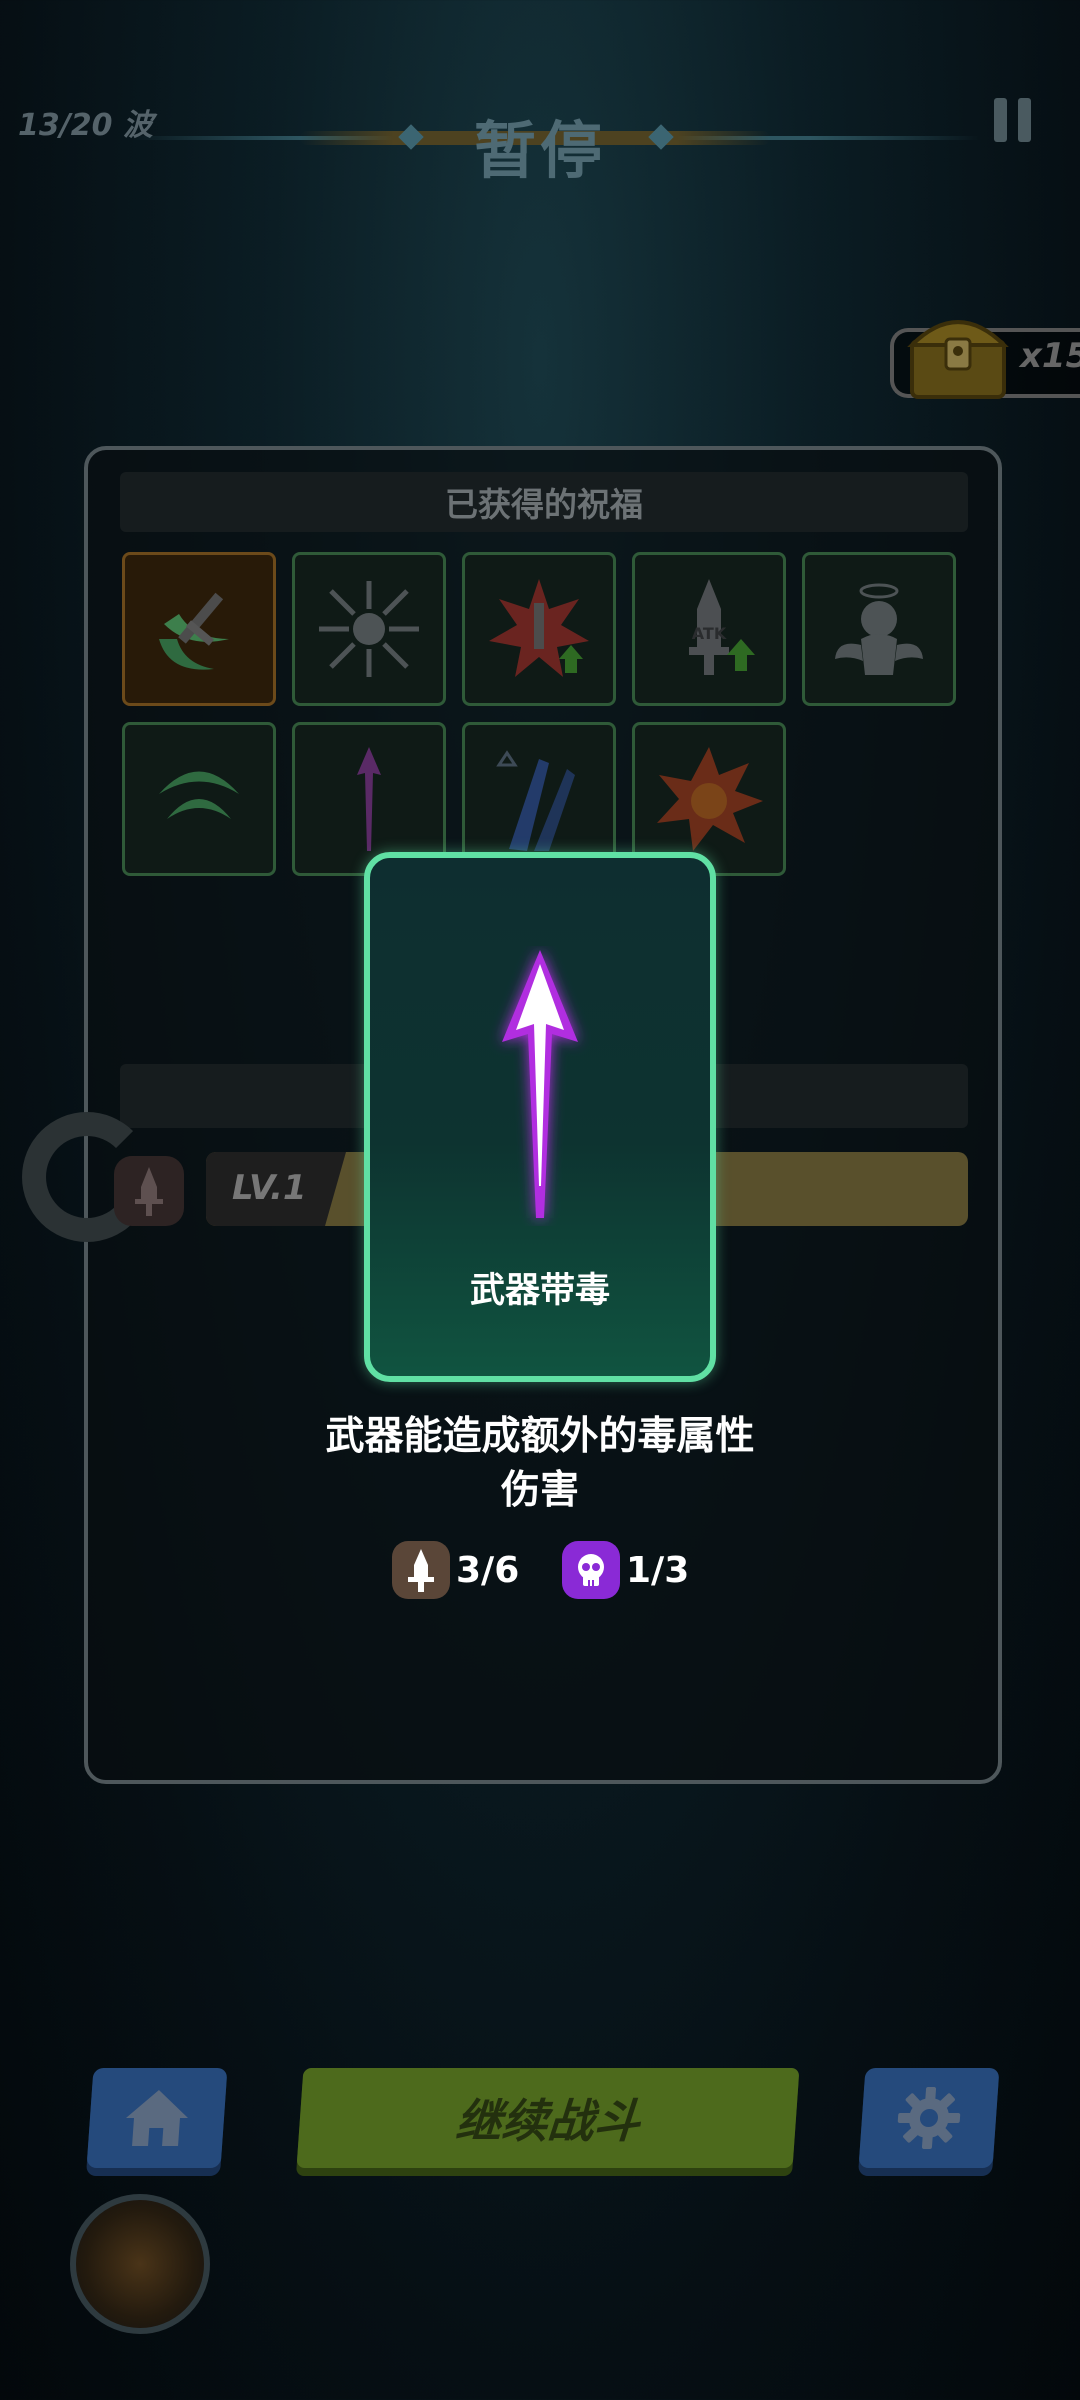 The width and height of the screenshot is (1080, 2400). I want to click on atk-up-icon: ATK, so click(722, 627).